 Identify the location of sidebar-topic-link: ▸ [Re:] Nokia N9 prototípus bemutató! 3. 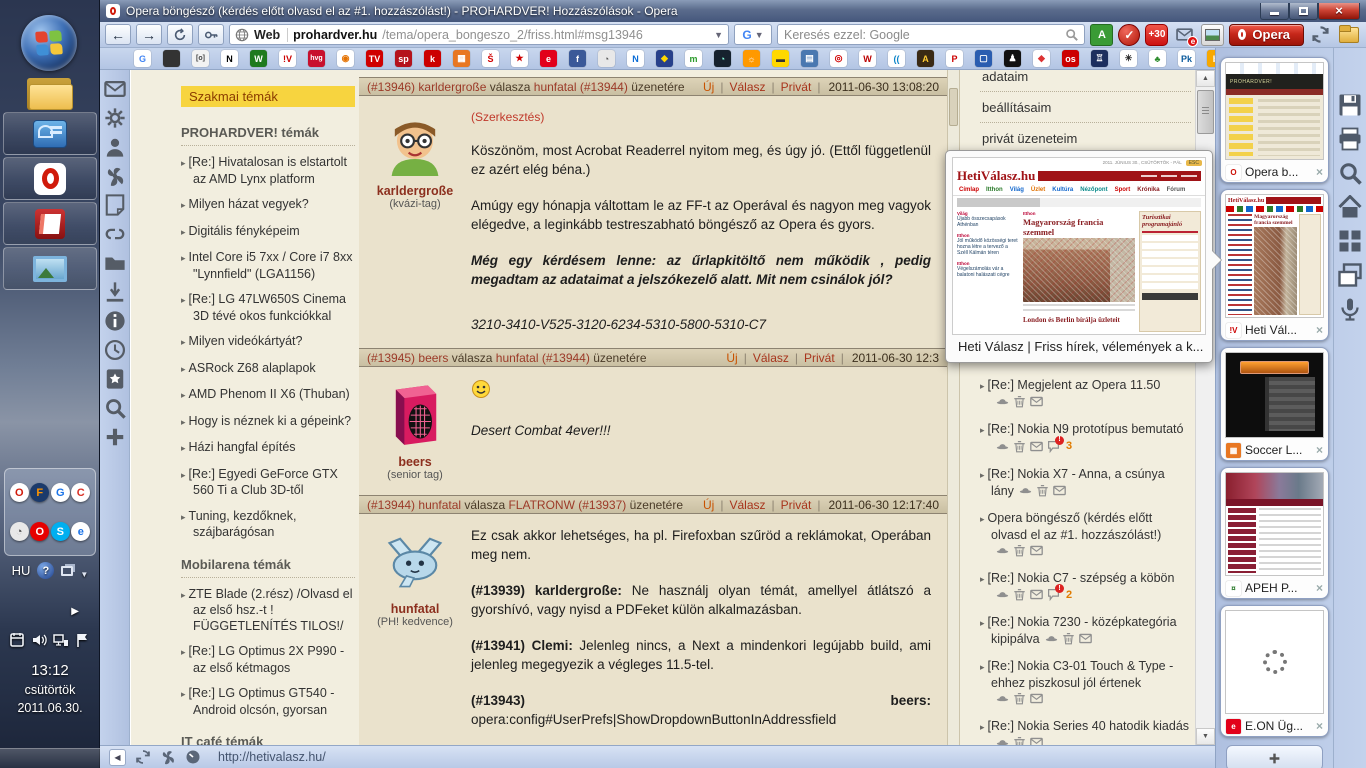
(1085, 438).